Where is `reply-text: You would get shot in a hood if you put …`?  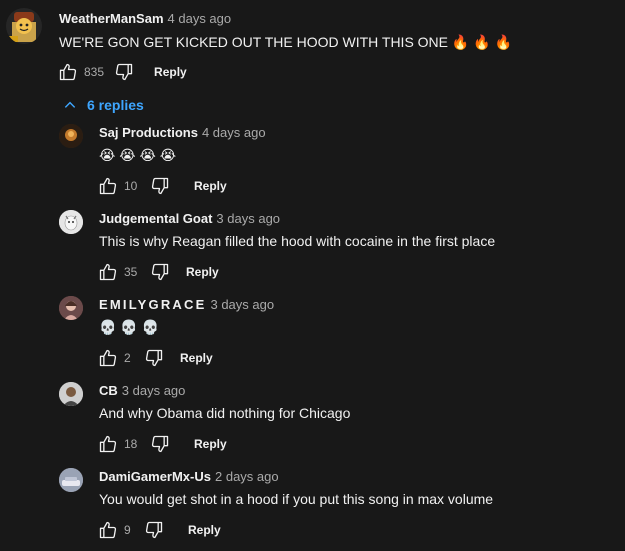
reply-text: You would get shot in a hood if you put … is located at coordinates (296, 499).